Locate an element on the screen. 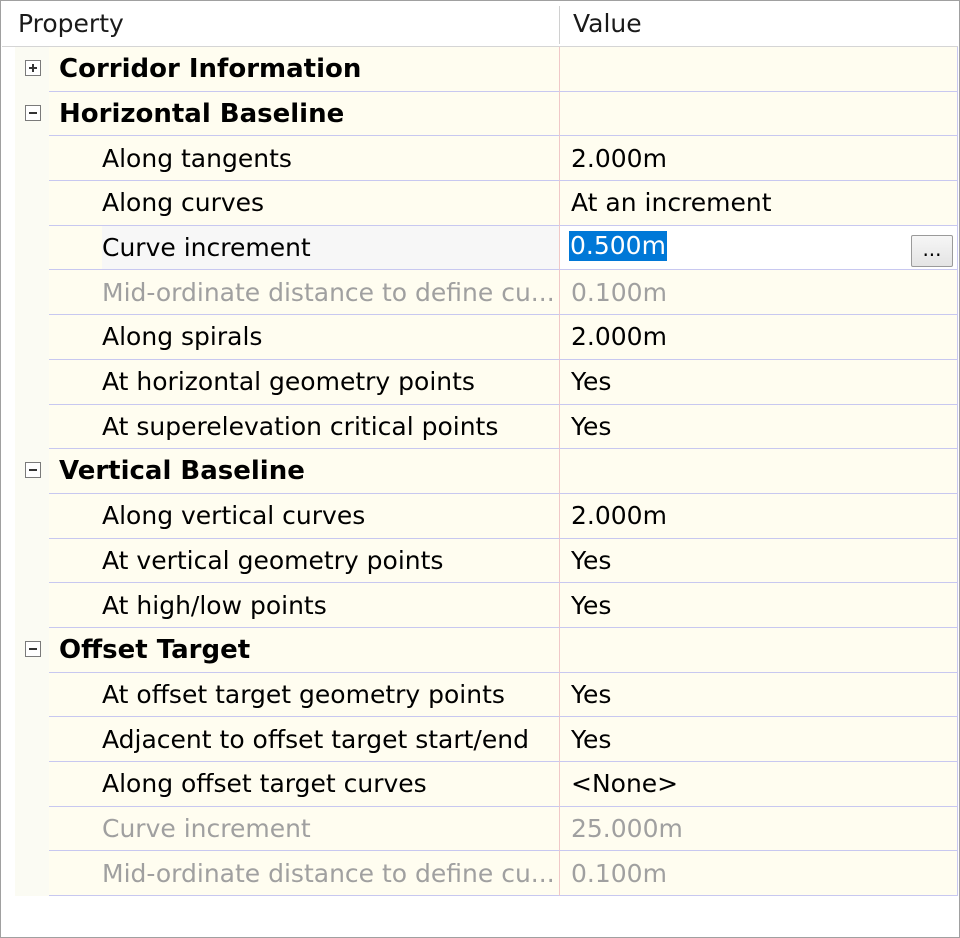  property-cell: Vertical Baseline is located at coordinates (304, 471).